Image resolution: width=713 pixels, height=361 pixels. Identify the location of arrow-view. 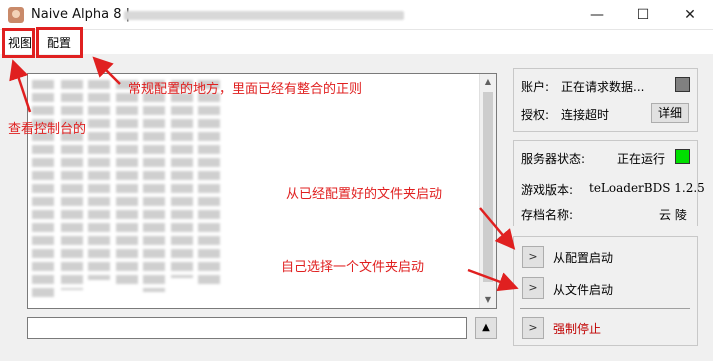
(20, 86).